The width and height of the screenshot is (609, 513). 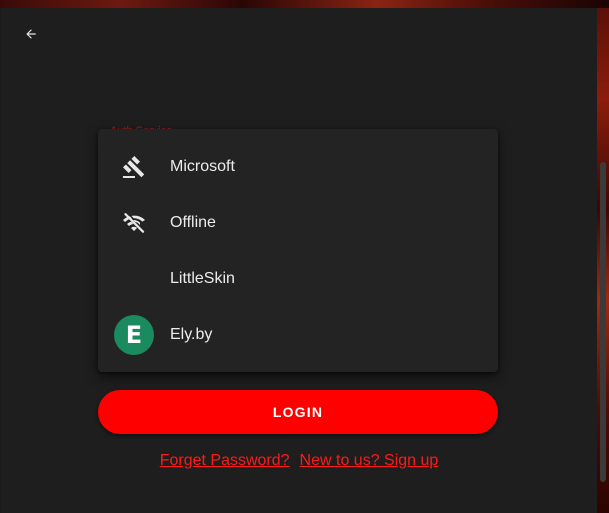 What do you see at coordinates (193, 222) in the screenshot?
I see `menu-item-label: Offline` at bounding box center [193, 222].